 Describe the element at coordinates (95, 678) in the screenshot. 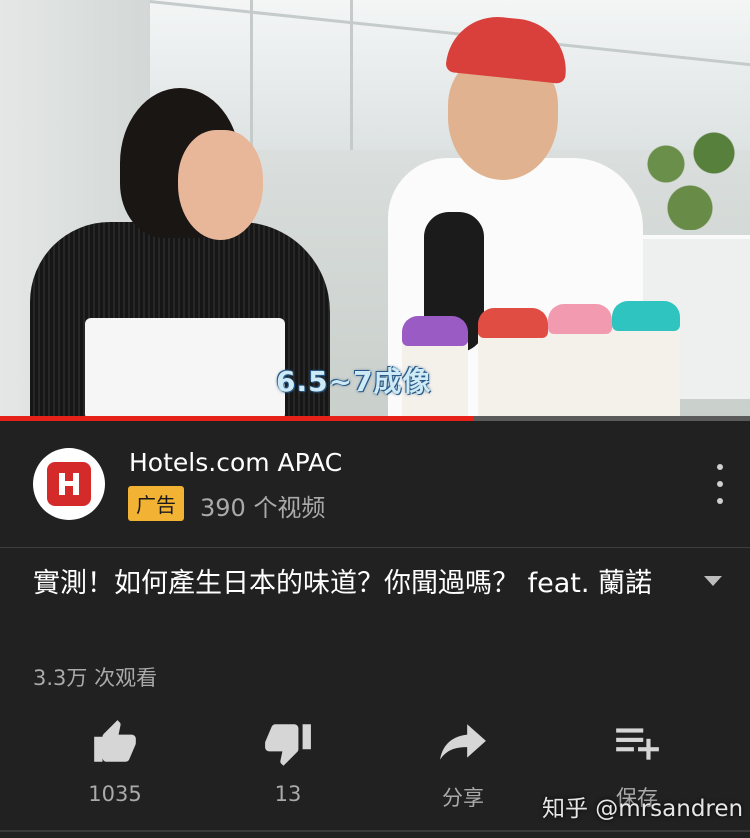

I see `view-count: 3.3万 次观看` at that location.